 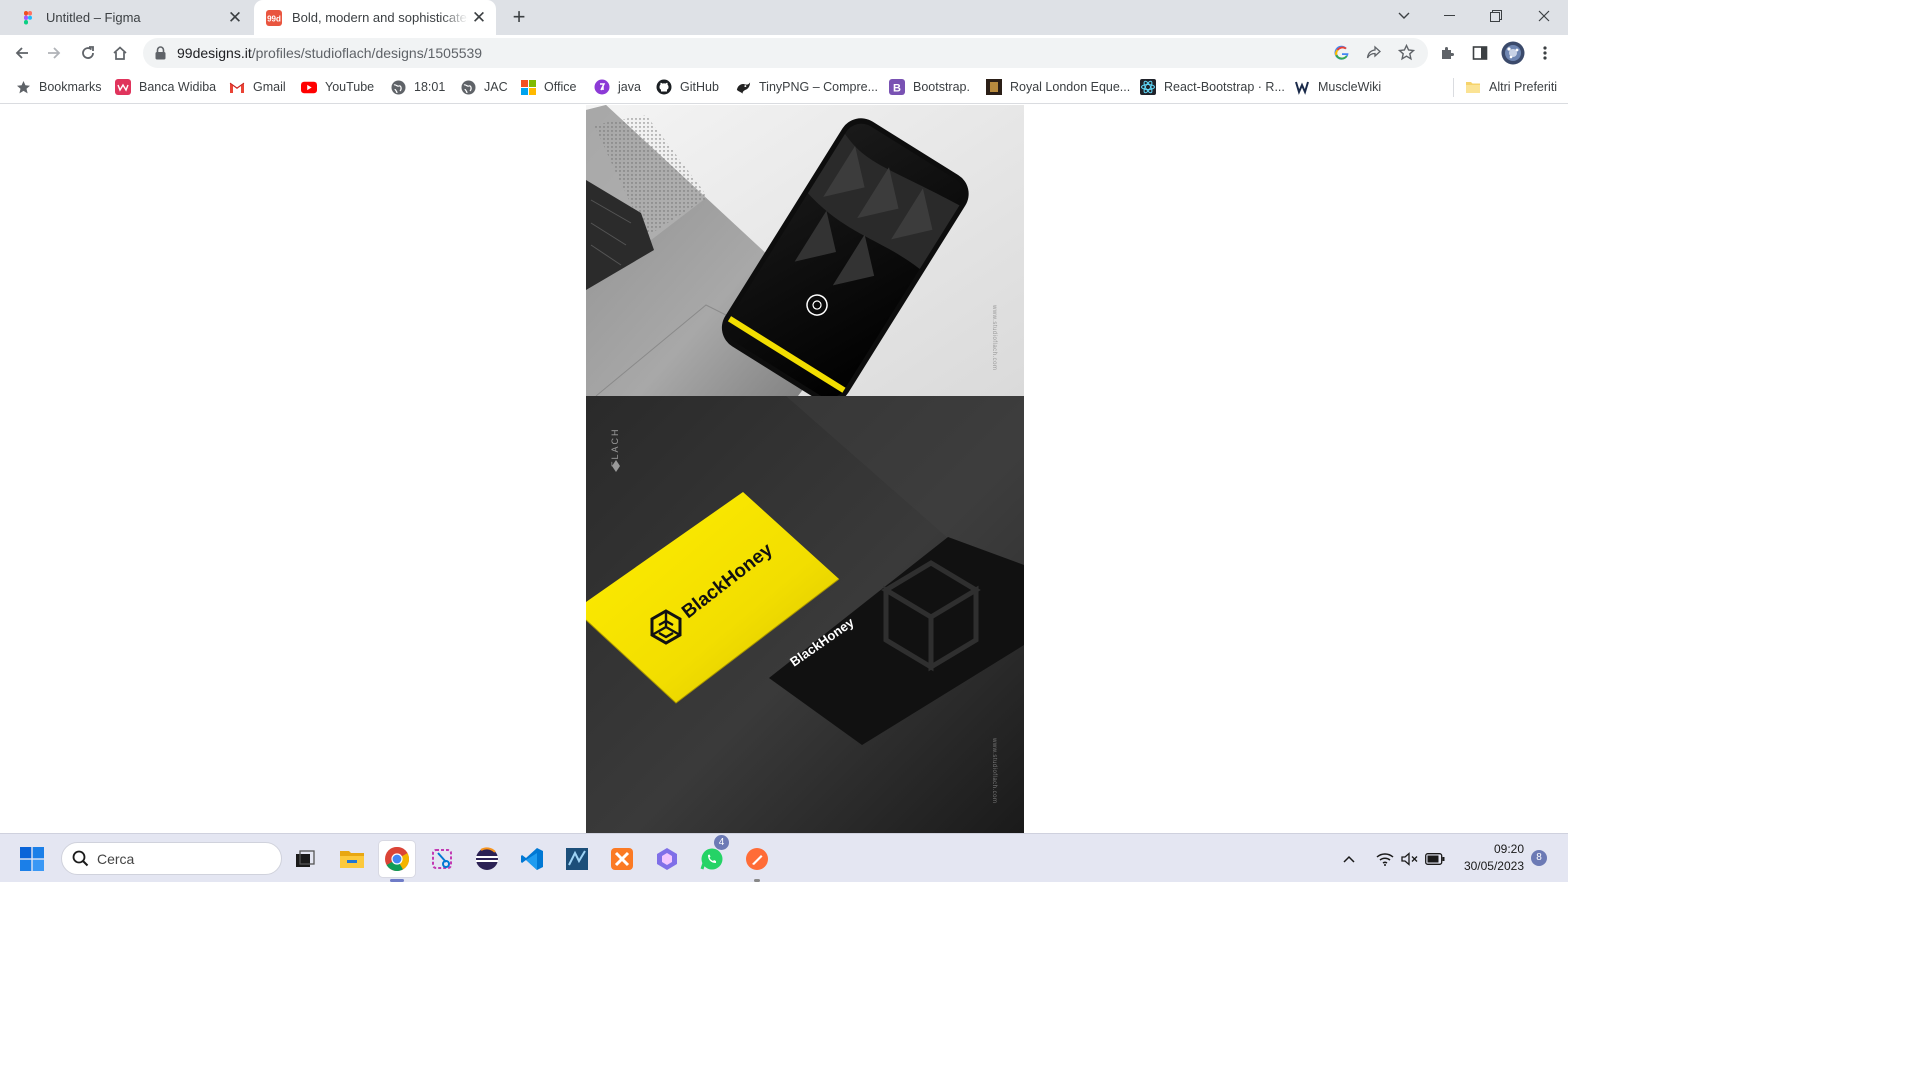 I want to click on tab-search-chevron-icon, so click(x=1404, y=16).